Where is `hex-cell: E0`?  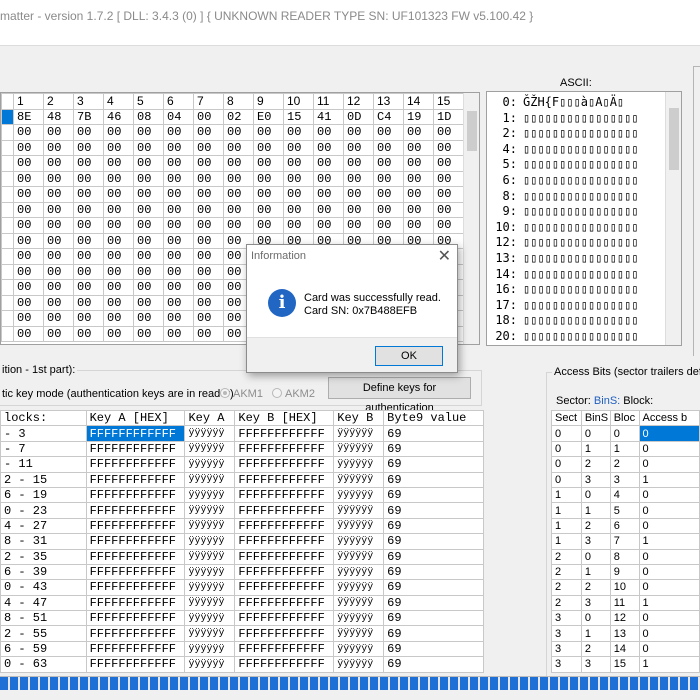
hex-cell: E0 is located at coordinates (268, 116).